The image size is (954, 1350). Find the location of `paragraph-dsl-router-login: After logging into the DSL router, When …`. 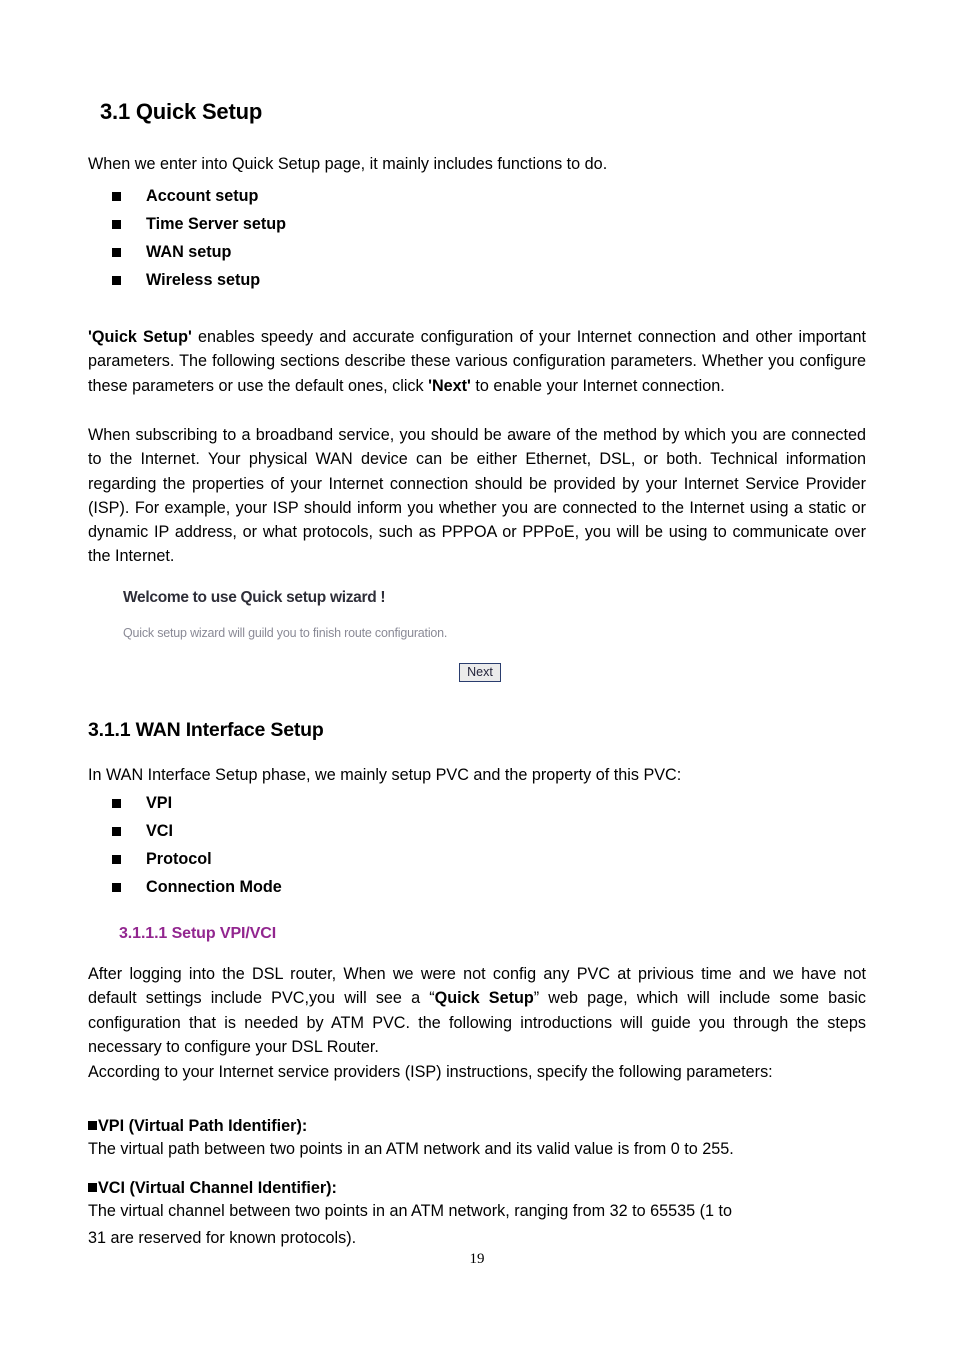

paragraph-dsl-router-login: After logging into the DSL router, When … is located at coordinates (477, 1010).